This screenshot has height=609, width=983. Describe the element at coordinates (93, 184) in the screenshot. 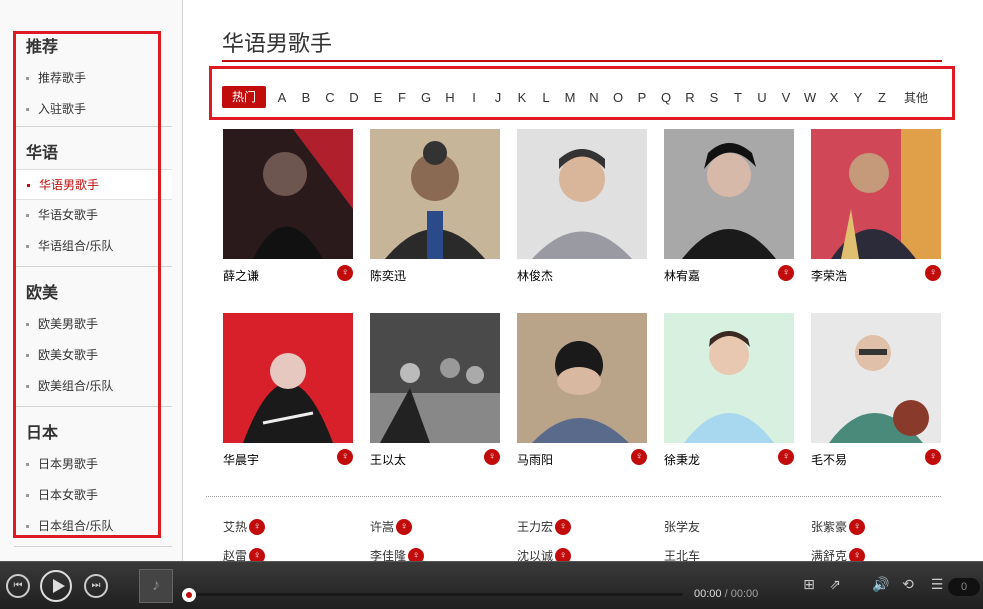

I see `sidebar-item-chinese-male: 华语男歌手` at that location.